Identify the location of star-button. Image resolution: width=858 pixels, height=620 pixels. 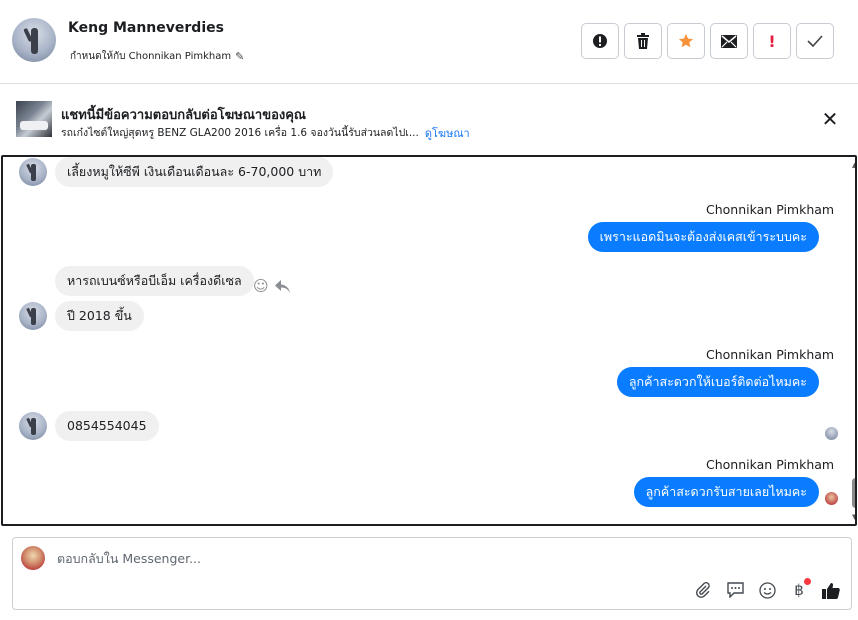
(686, 41).